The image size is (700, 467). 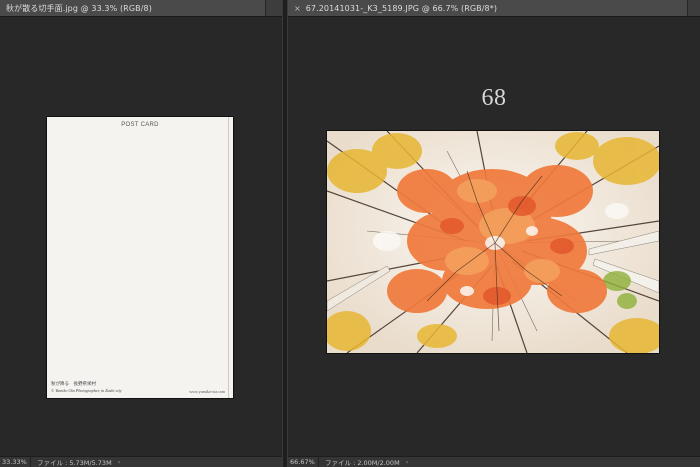 What do you see at coordinates (141, 461) in the screenshot?
I see `left-status-bar: 33.33% ファイル : 5.73M/5.73M ›` at bounding box center [141, 461].